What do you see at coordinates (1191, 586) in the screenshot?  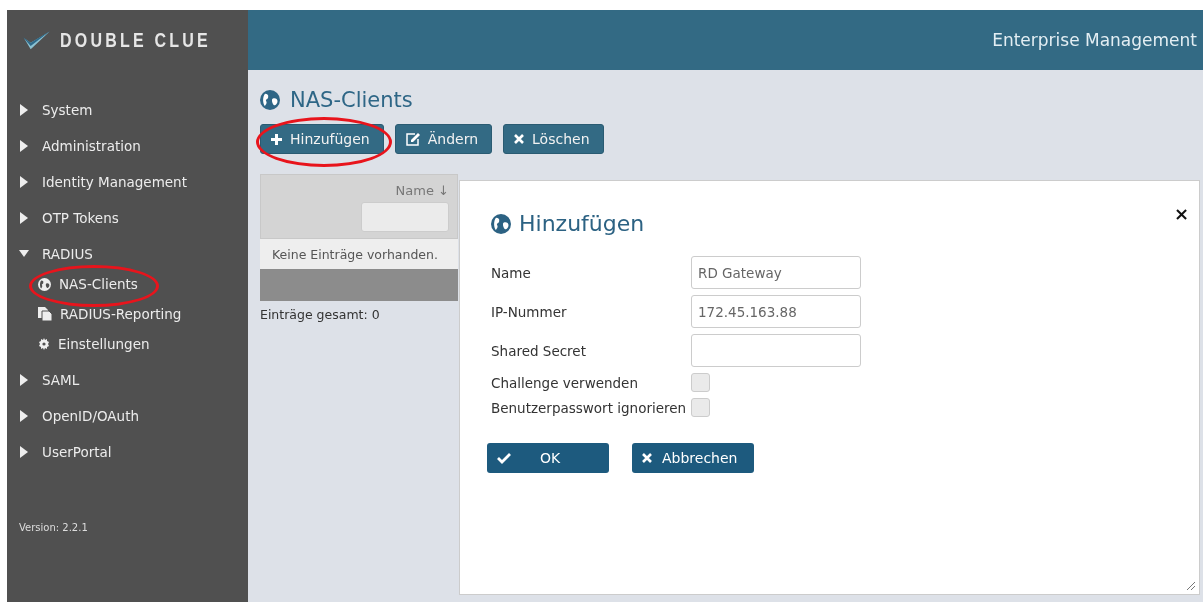 I see `resize-grip-icon` at bounding box center [1191, 586].